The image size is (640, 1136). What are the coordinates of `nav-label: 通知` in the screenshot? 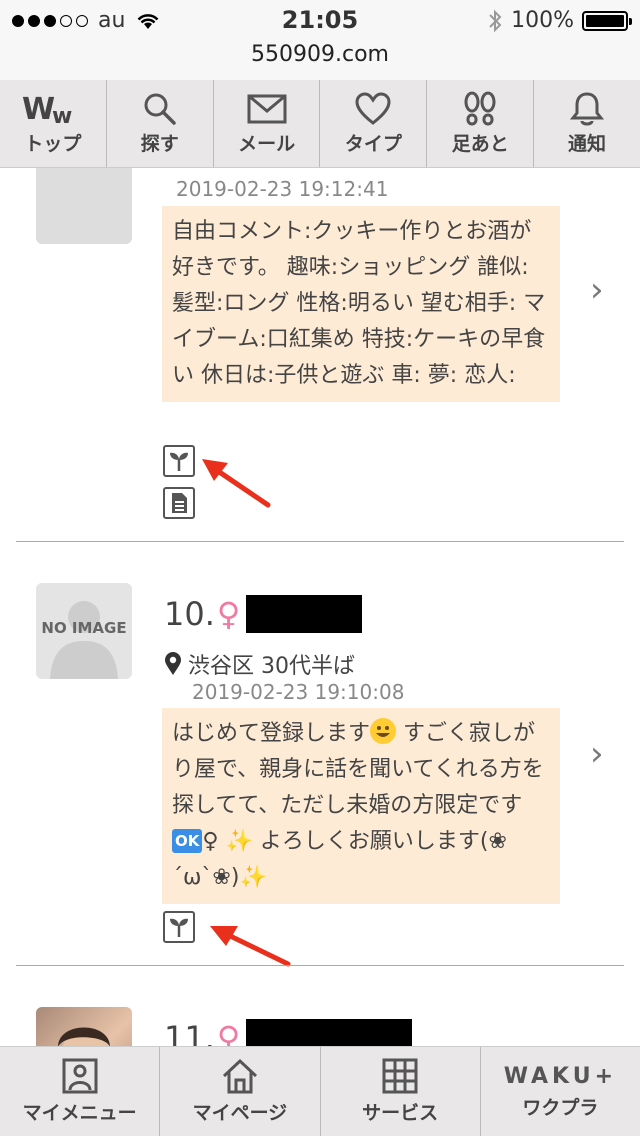 It's located at (587, 144).